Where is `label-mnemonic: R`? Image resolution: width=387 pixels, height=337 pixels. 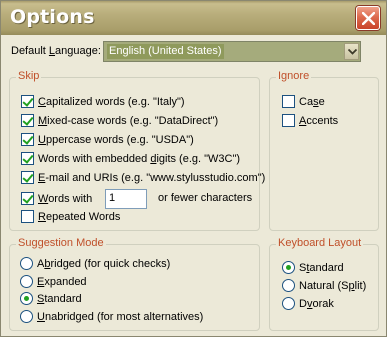 label-mnemonic: R is located at coordinates (42, 217).